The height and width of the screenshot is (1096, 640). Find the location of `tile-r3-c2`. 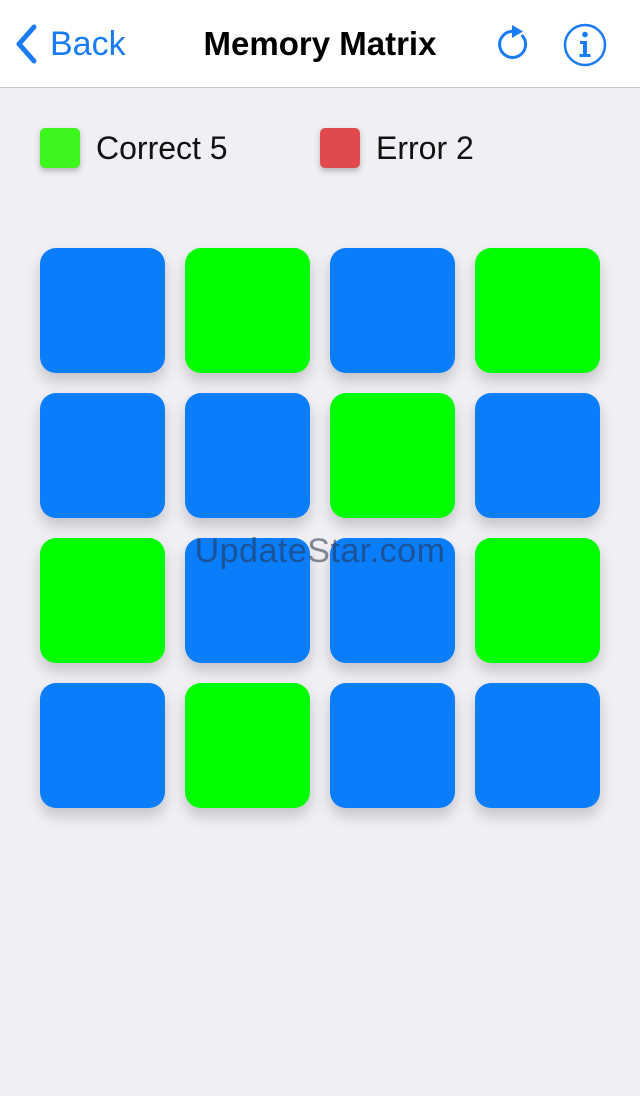

tile-r3-c2 is located at coordinates (247, 600).